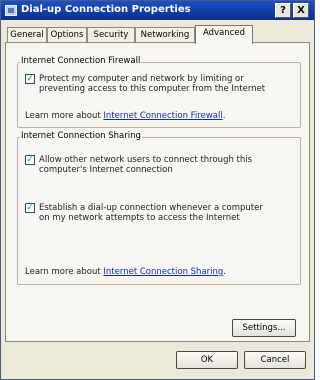 The height and width of the screenshot is (380, 320). What do you see at coordinates (30, 208) in the screenshot?
I see `dial-on-demand-checkbox: ✓` at bounding box center [30, 208].